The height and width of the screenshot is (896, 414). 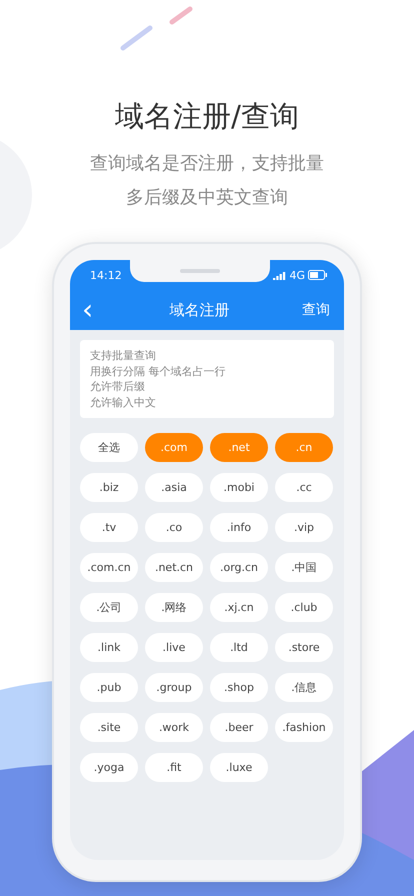 What do you see at coordinates (318, 275) in the screenshot?
I see `battery-icon` at bounding box center [318, 275].